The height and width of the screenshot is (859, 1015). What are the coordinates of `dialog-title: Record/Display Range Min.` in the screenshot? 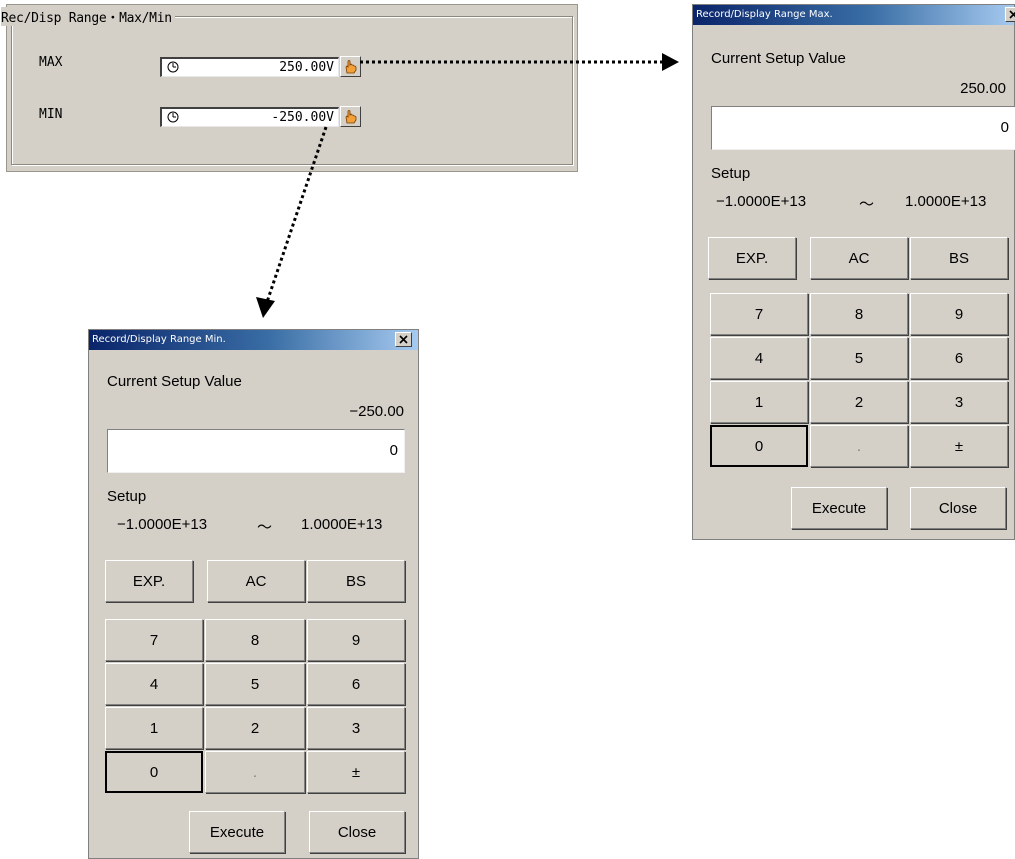 It's located at (253, 340).